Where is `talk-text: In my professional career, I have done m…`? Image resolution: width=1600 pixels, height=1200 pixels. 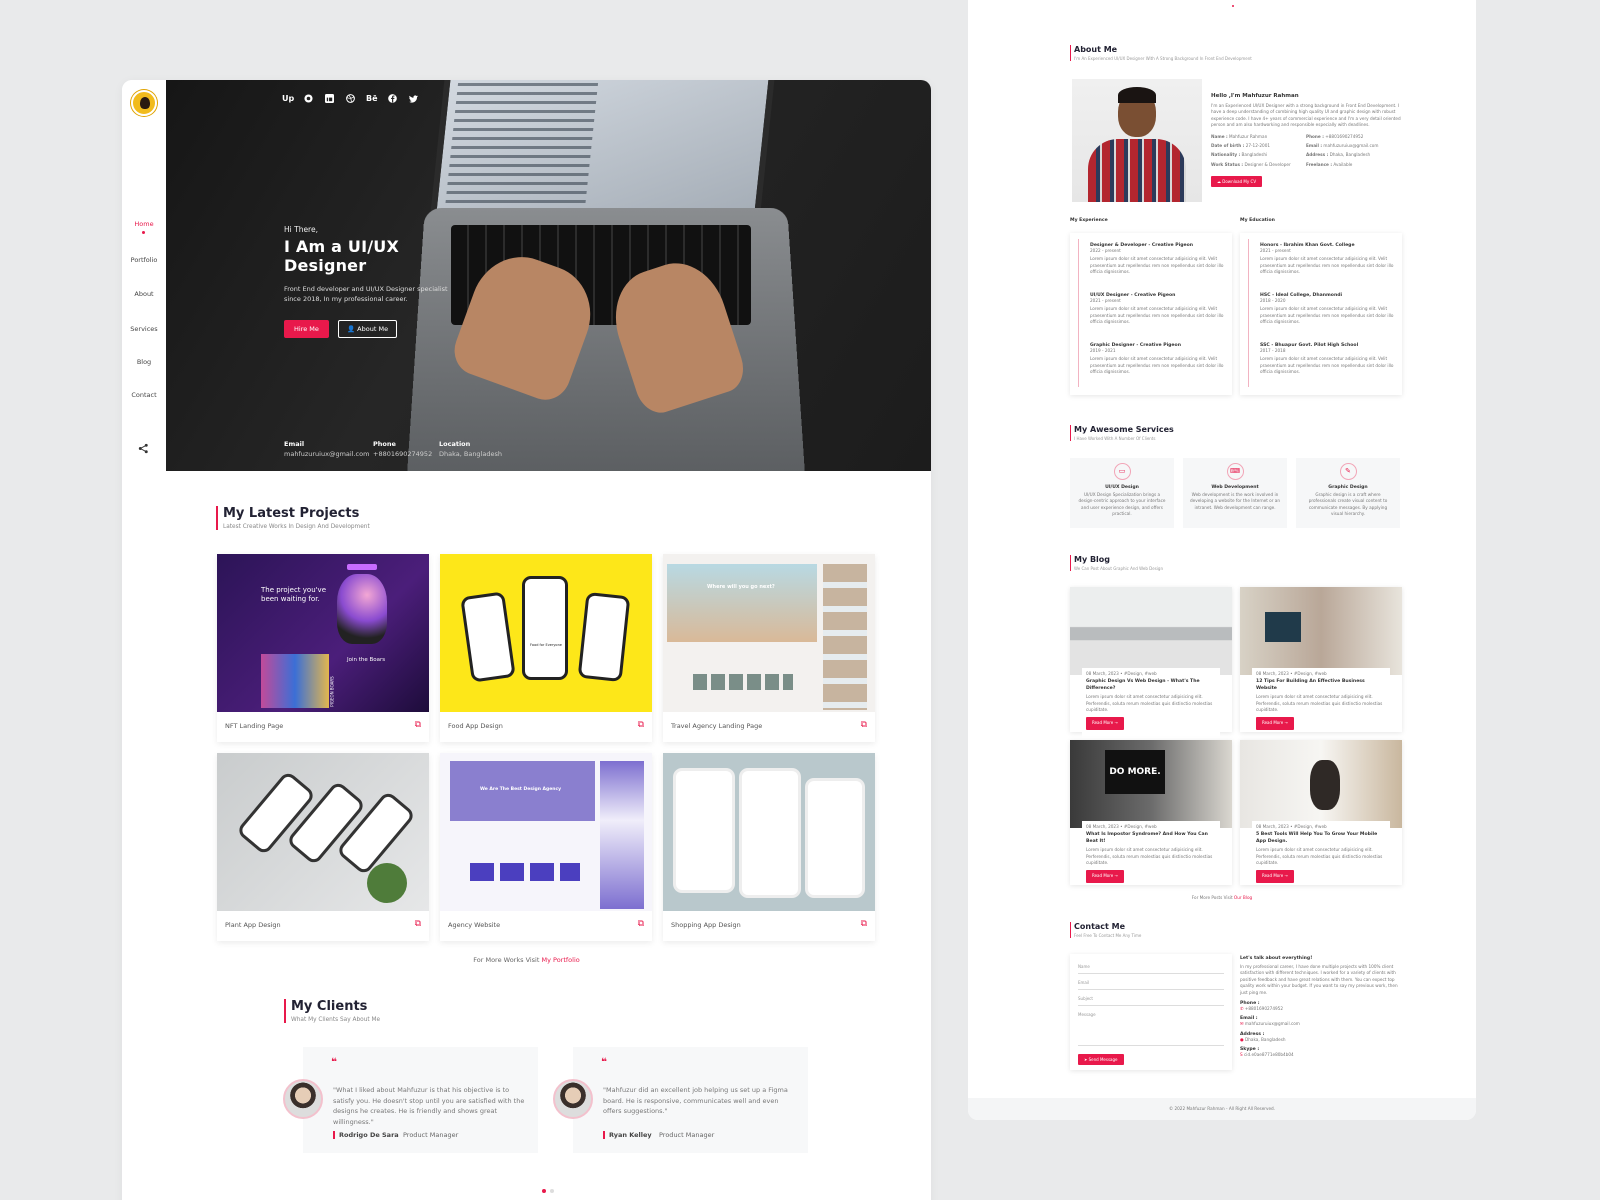 talk-text: In my professional career, I have done m… is located at coordinates (1319, 979).